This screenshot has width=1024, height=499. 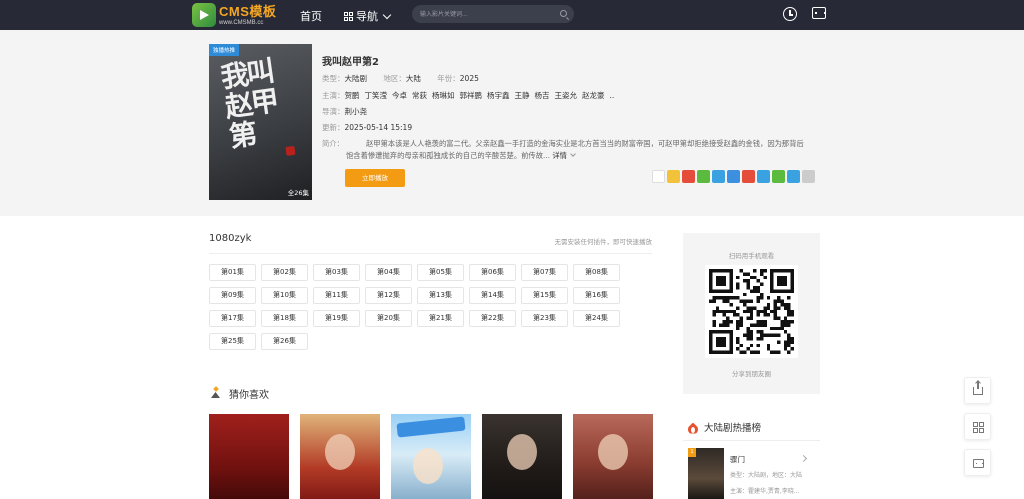 What do you see at coordinates (490, 14) in the screenshot?
I see `search-input` at bounding box center [490, 14].